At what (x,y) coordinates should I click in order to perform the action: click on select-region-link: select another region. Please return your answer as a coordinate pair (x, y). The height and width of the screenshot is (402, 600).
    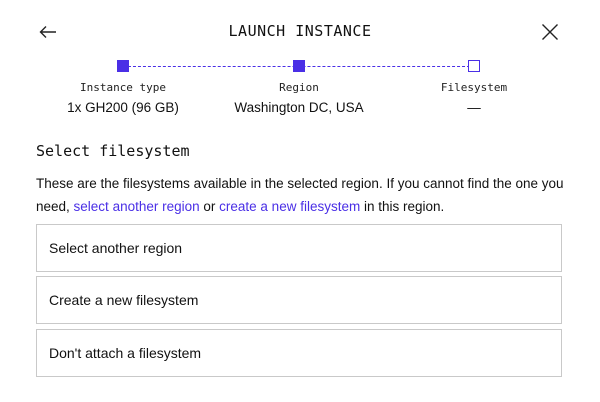
    Looking at the image, I should click on (137, 206).